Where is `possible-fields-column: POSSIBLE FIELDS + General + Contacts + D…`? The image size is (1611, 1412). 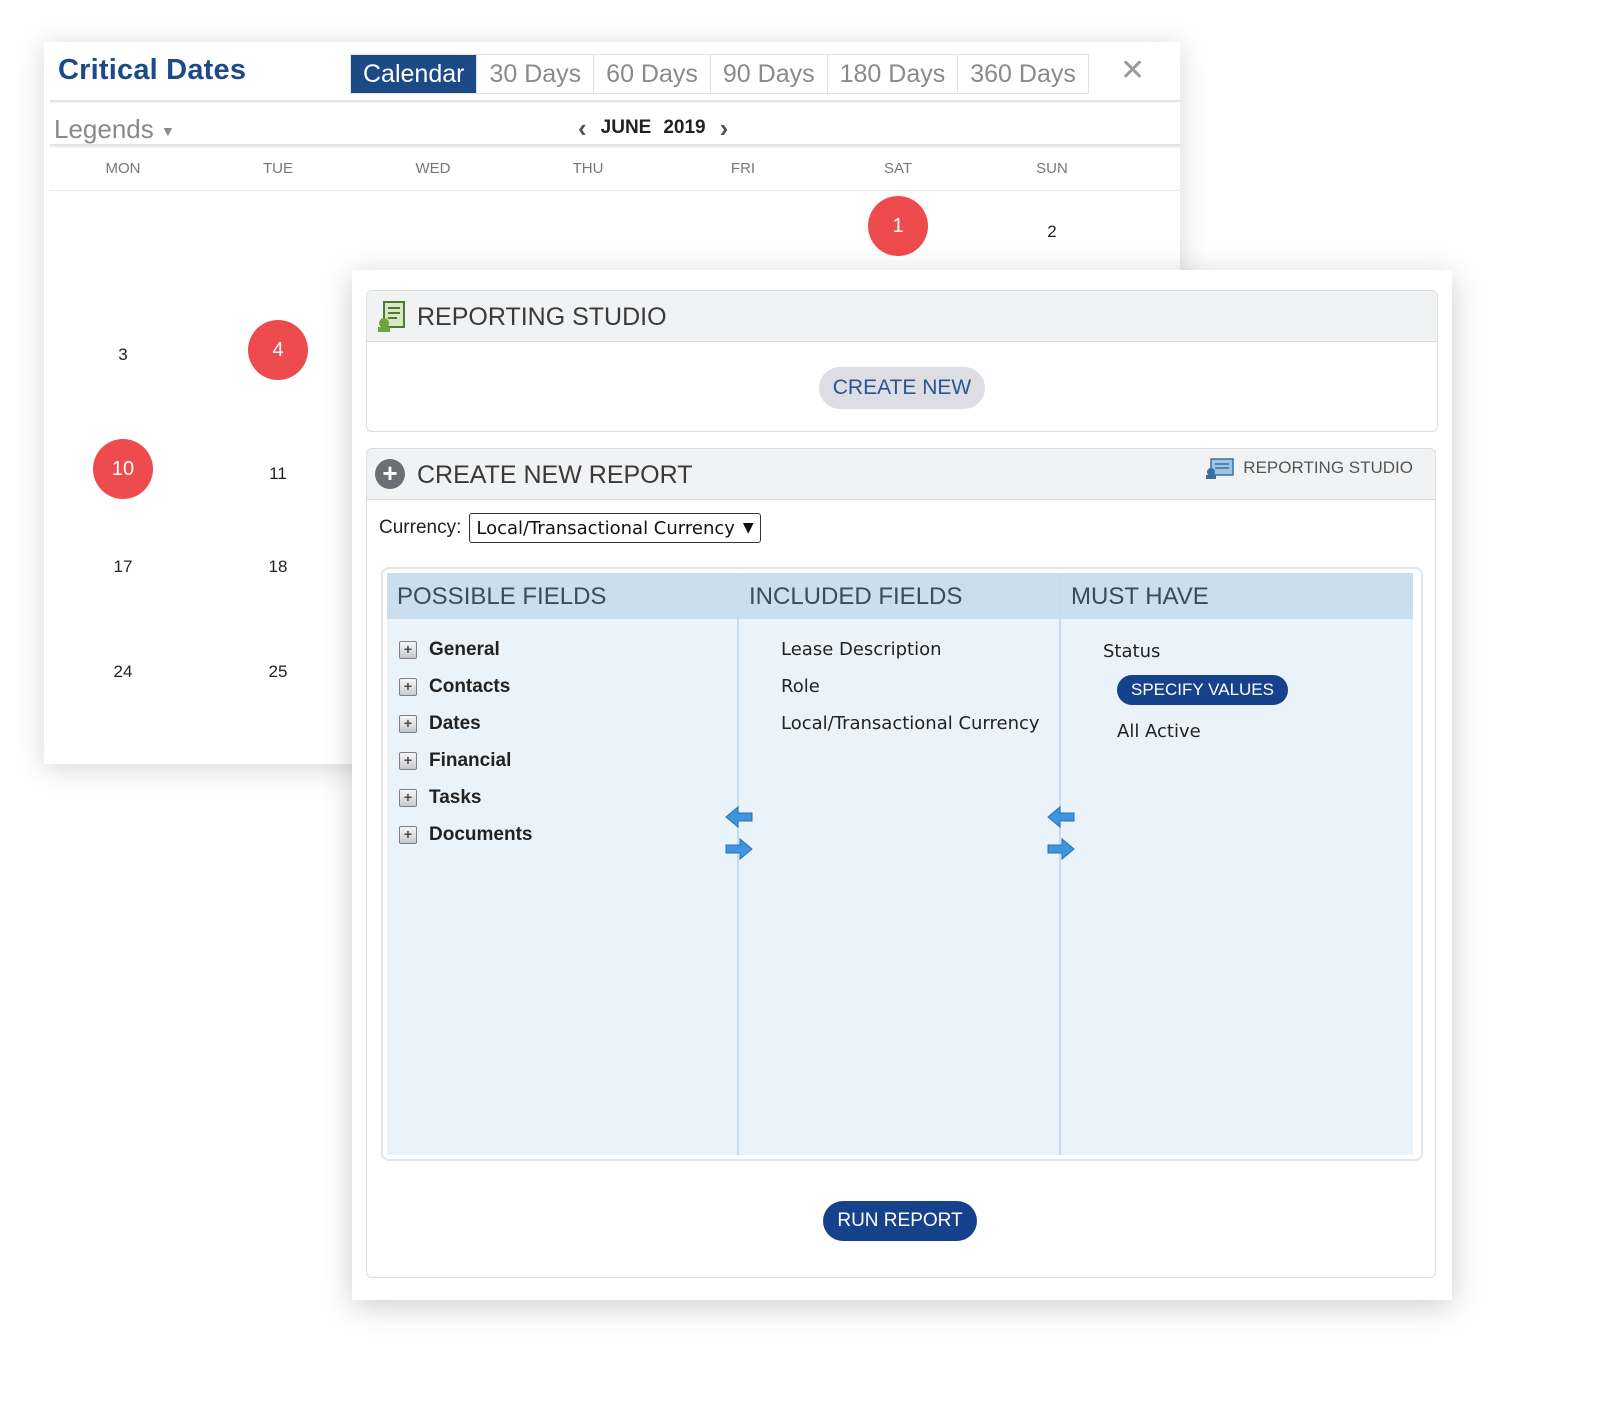 possible-fields-column: POSSIBLE FIELDS + General + Contacts + D… is located at coordinates (562, 864).